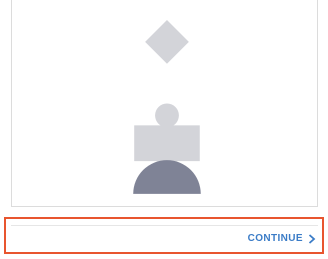 This screenshot has height=259, width=328. I want to click on chevron-right-icon, so click(312, 238).